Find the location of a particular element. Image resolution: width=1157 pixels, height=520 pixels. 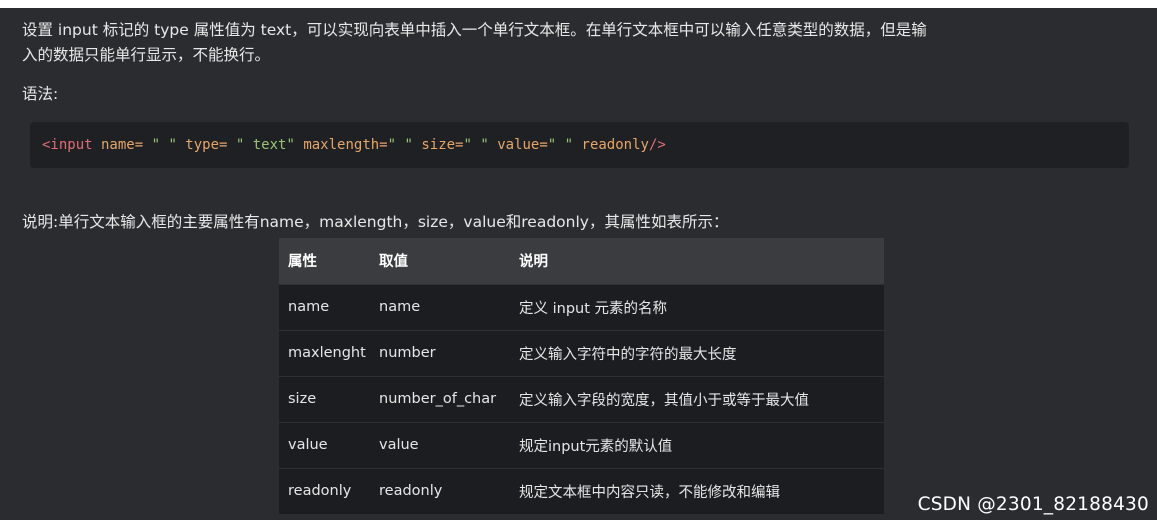

cell-attribute: maxlenght is located at coordinates (324, 352).